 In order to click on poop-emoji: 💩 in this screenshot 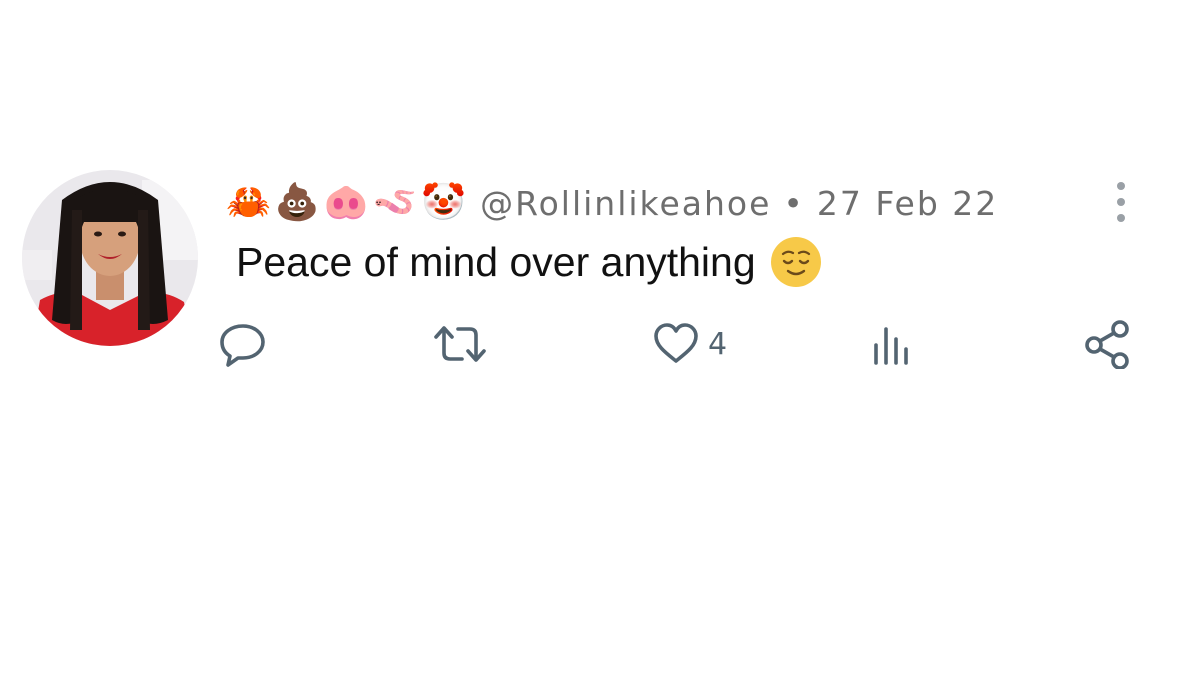, I will do `click(297, 202)`.